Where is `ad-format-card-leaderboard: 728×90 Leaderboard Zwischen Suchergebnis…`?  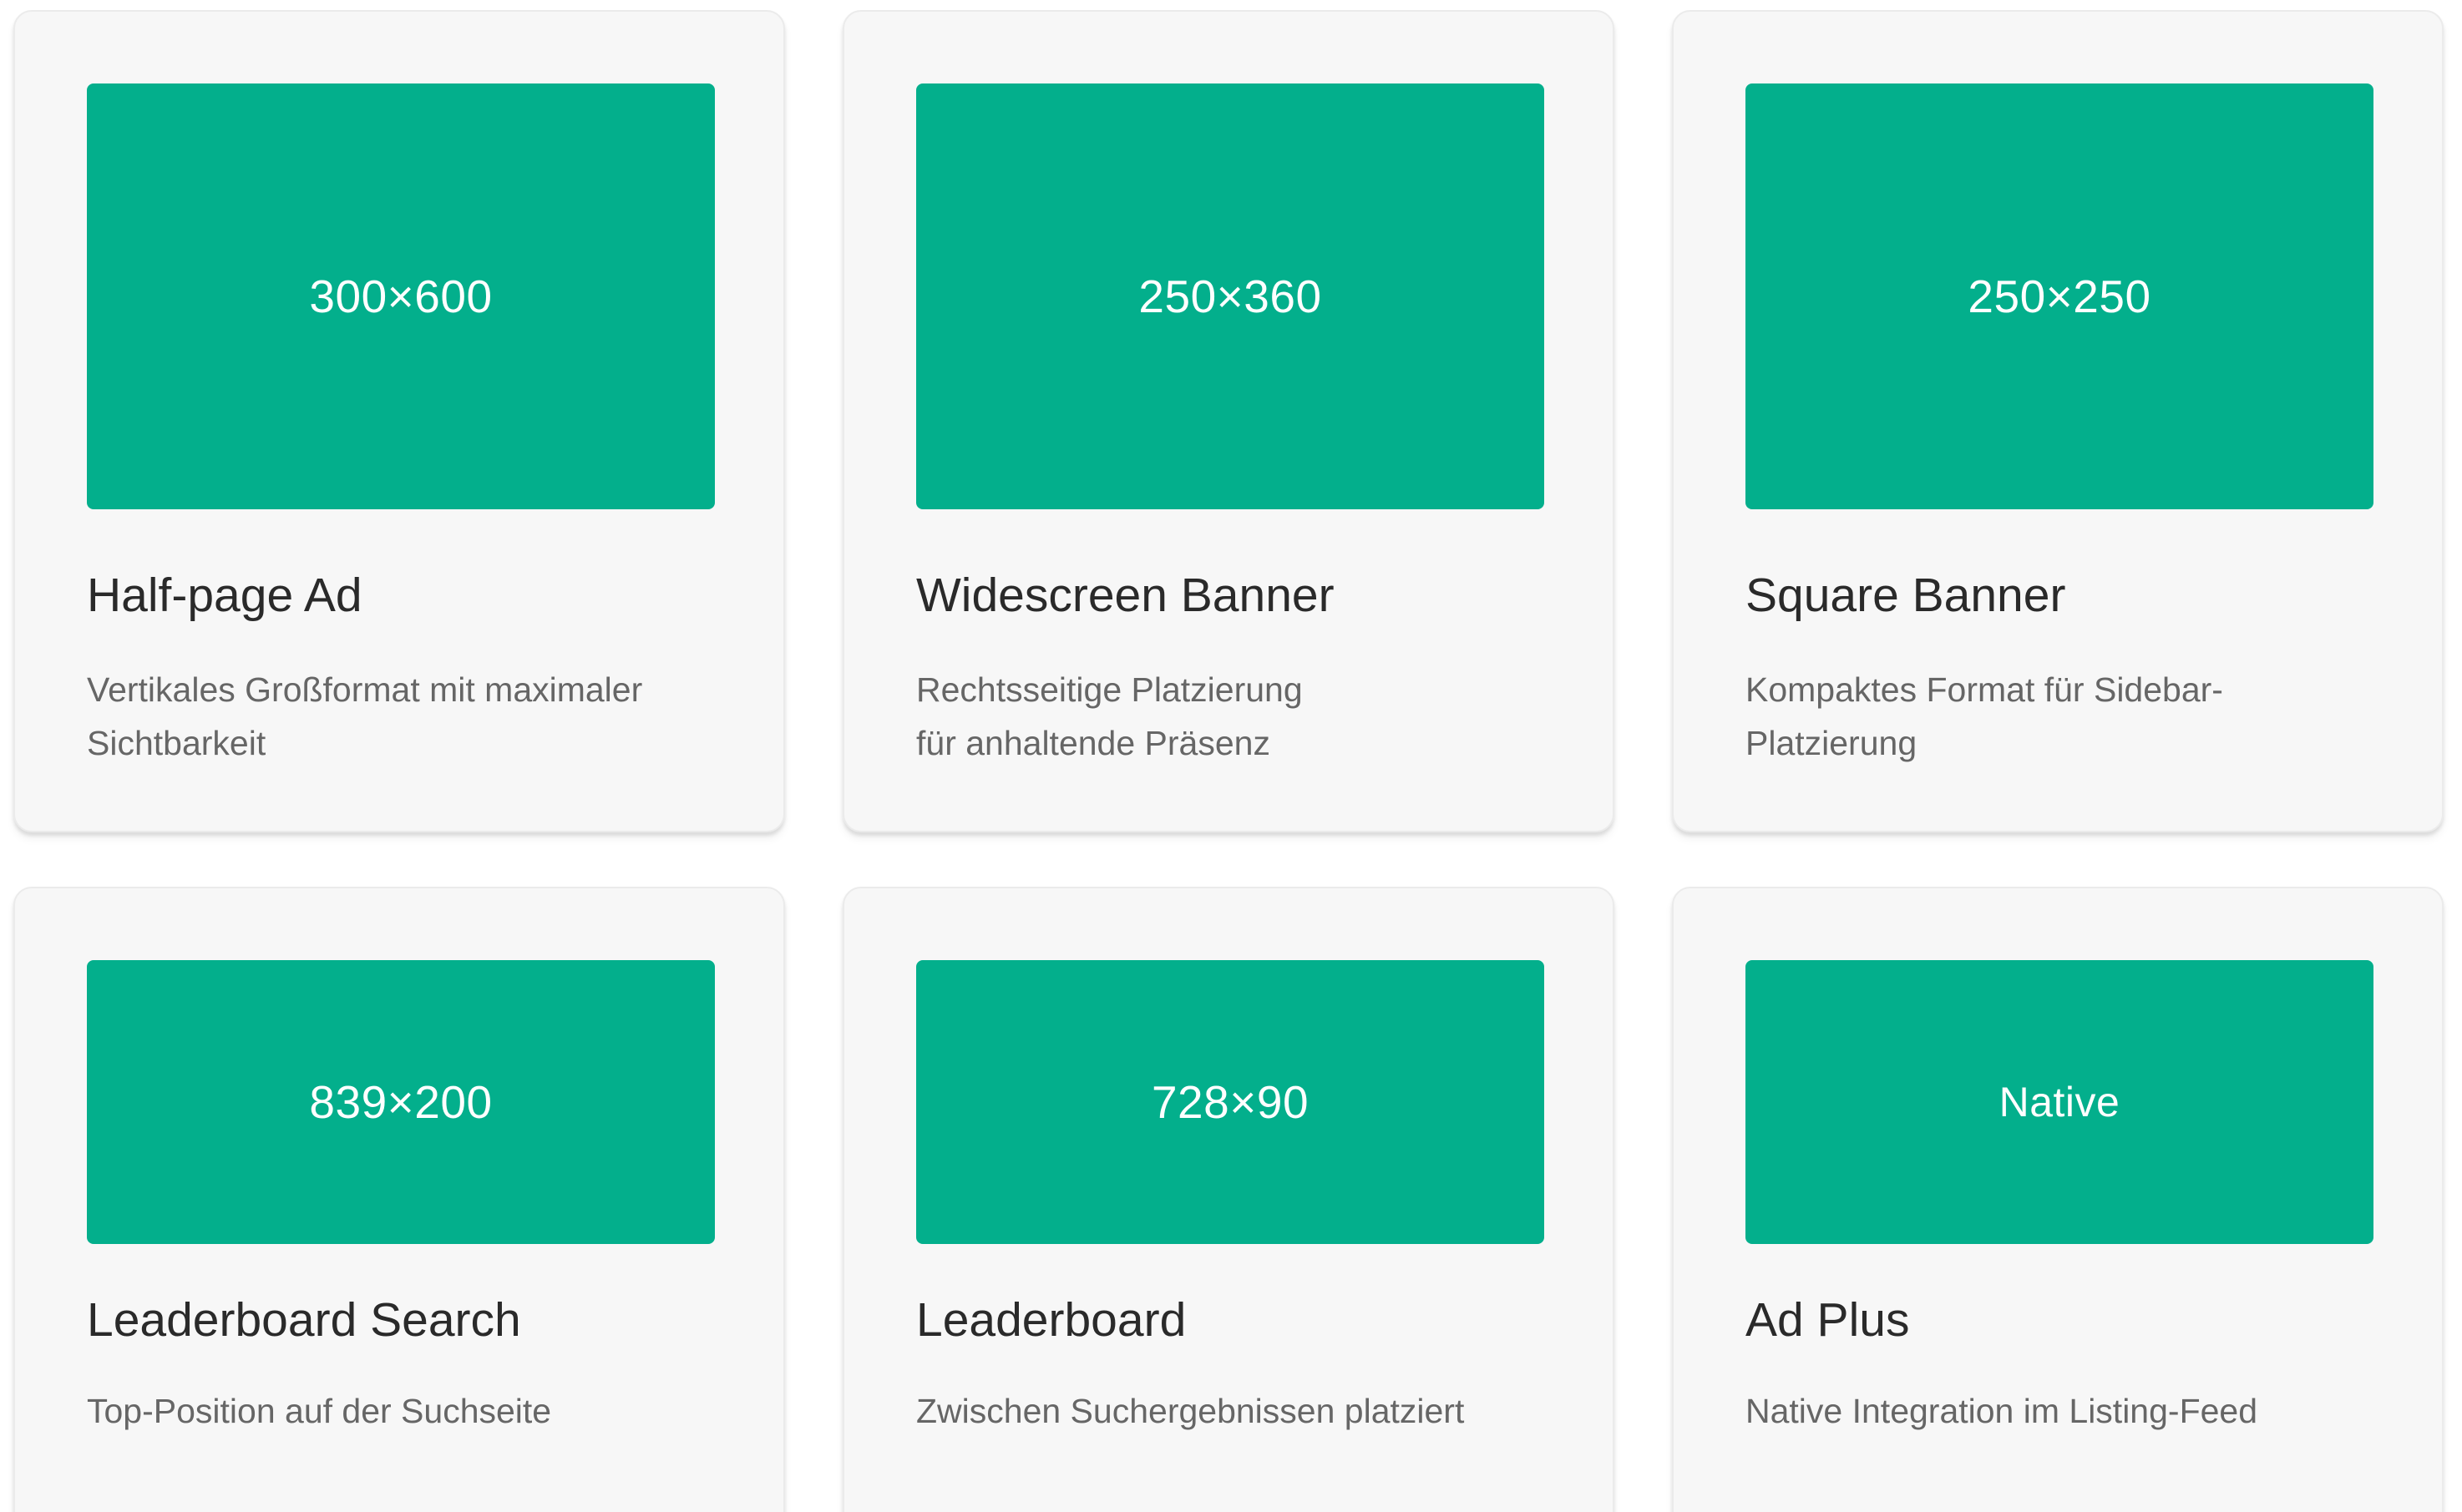 ad-format-card-leaderboard: 728×90 Leaderboard Zwischen Suchergebnis… is located at coordinates (1228, 1199).